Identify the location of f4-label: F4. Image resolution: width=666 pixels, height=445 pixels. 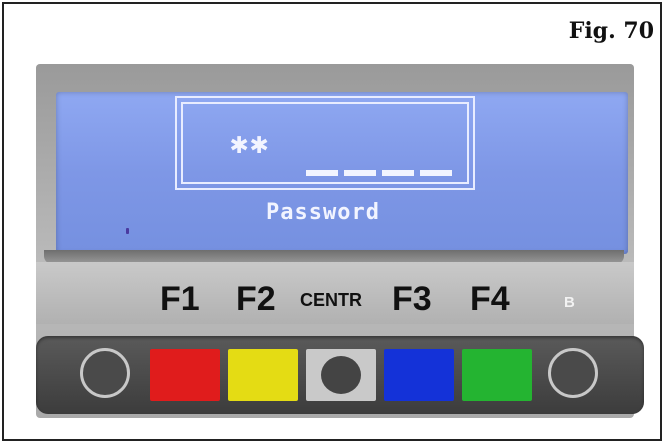
(490, 299).